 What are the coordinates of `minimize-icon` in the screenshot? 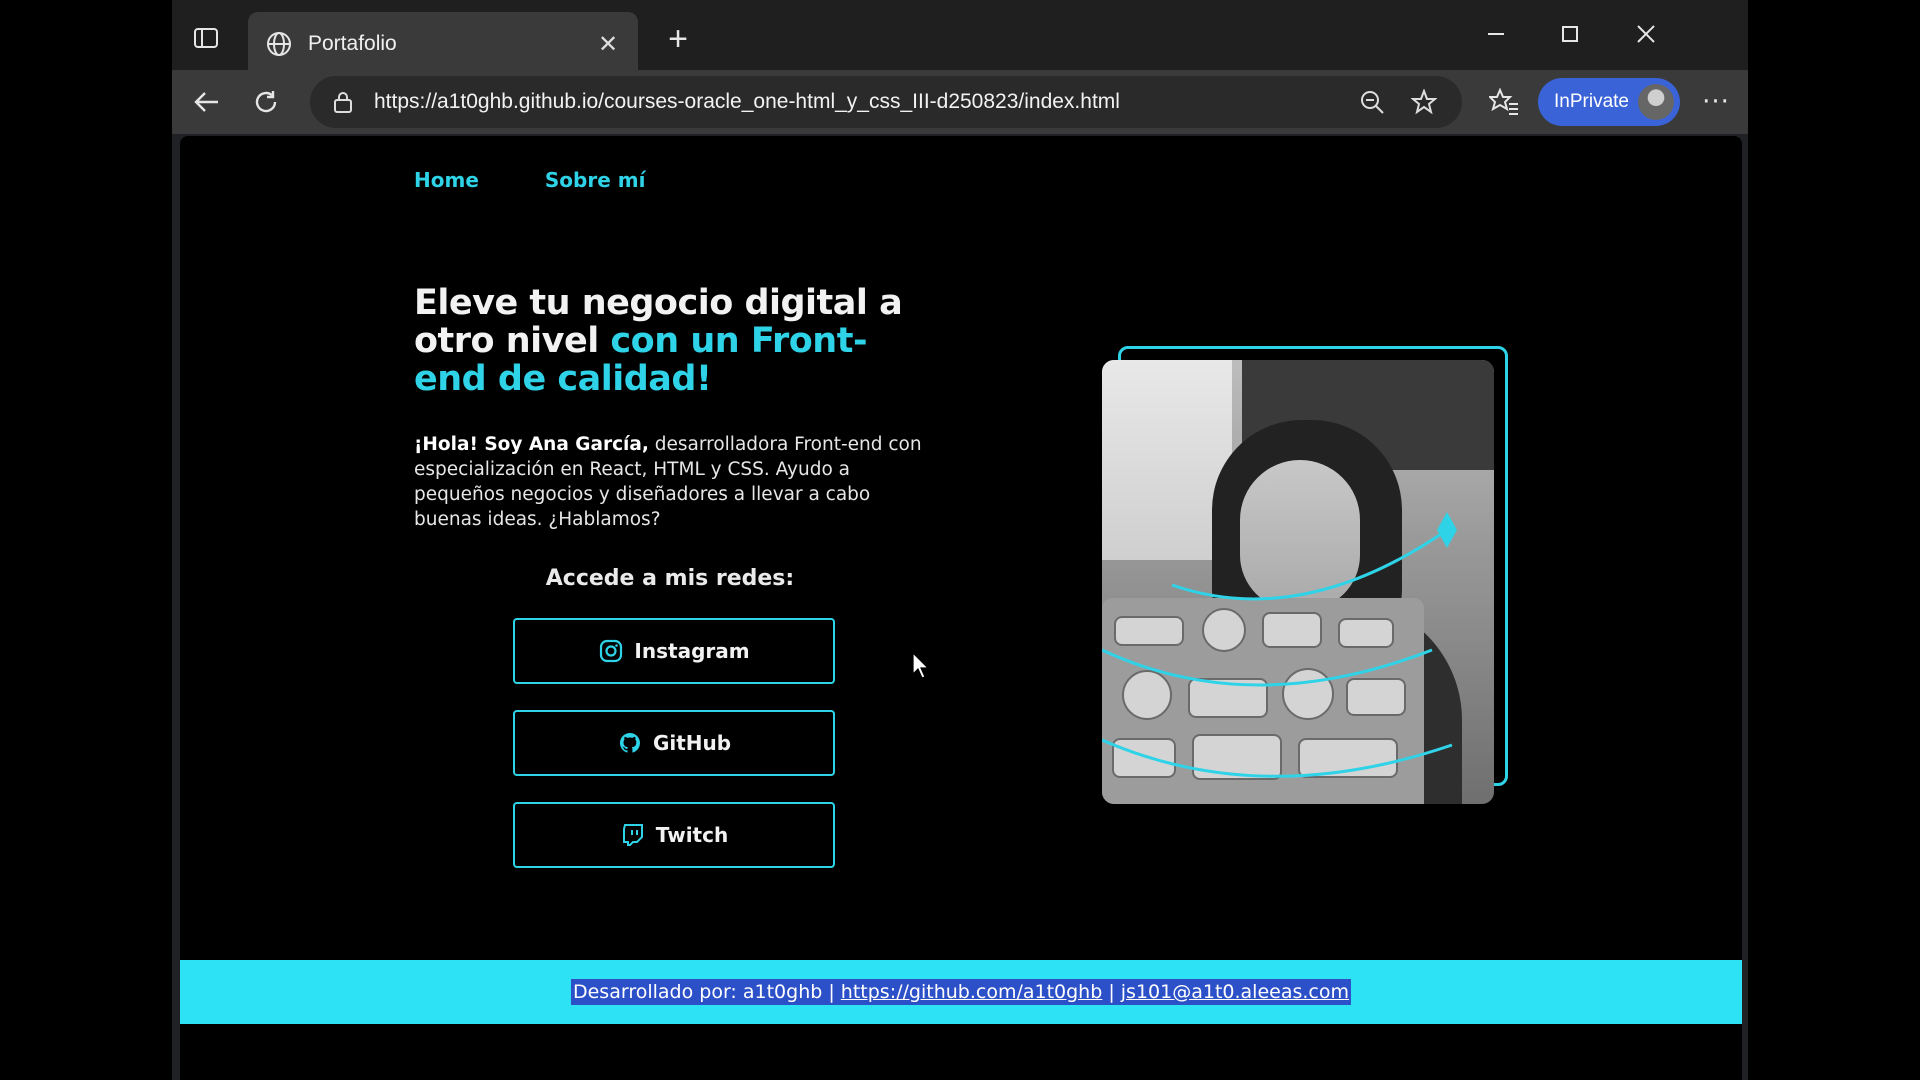 It's located at (1496, 34).